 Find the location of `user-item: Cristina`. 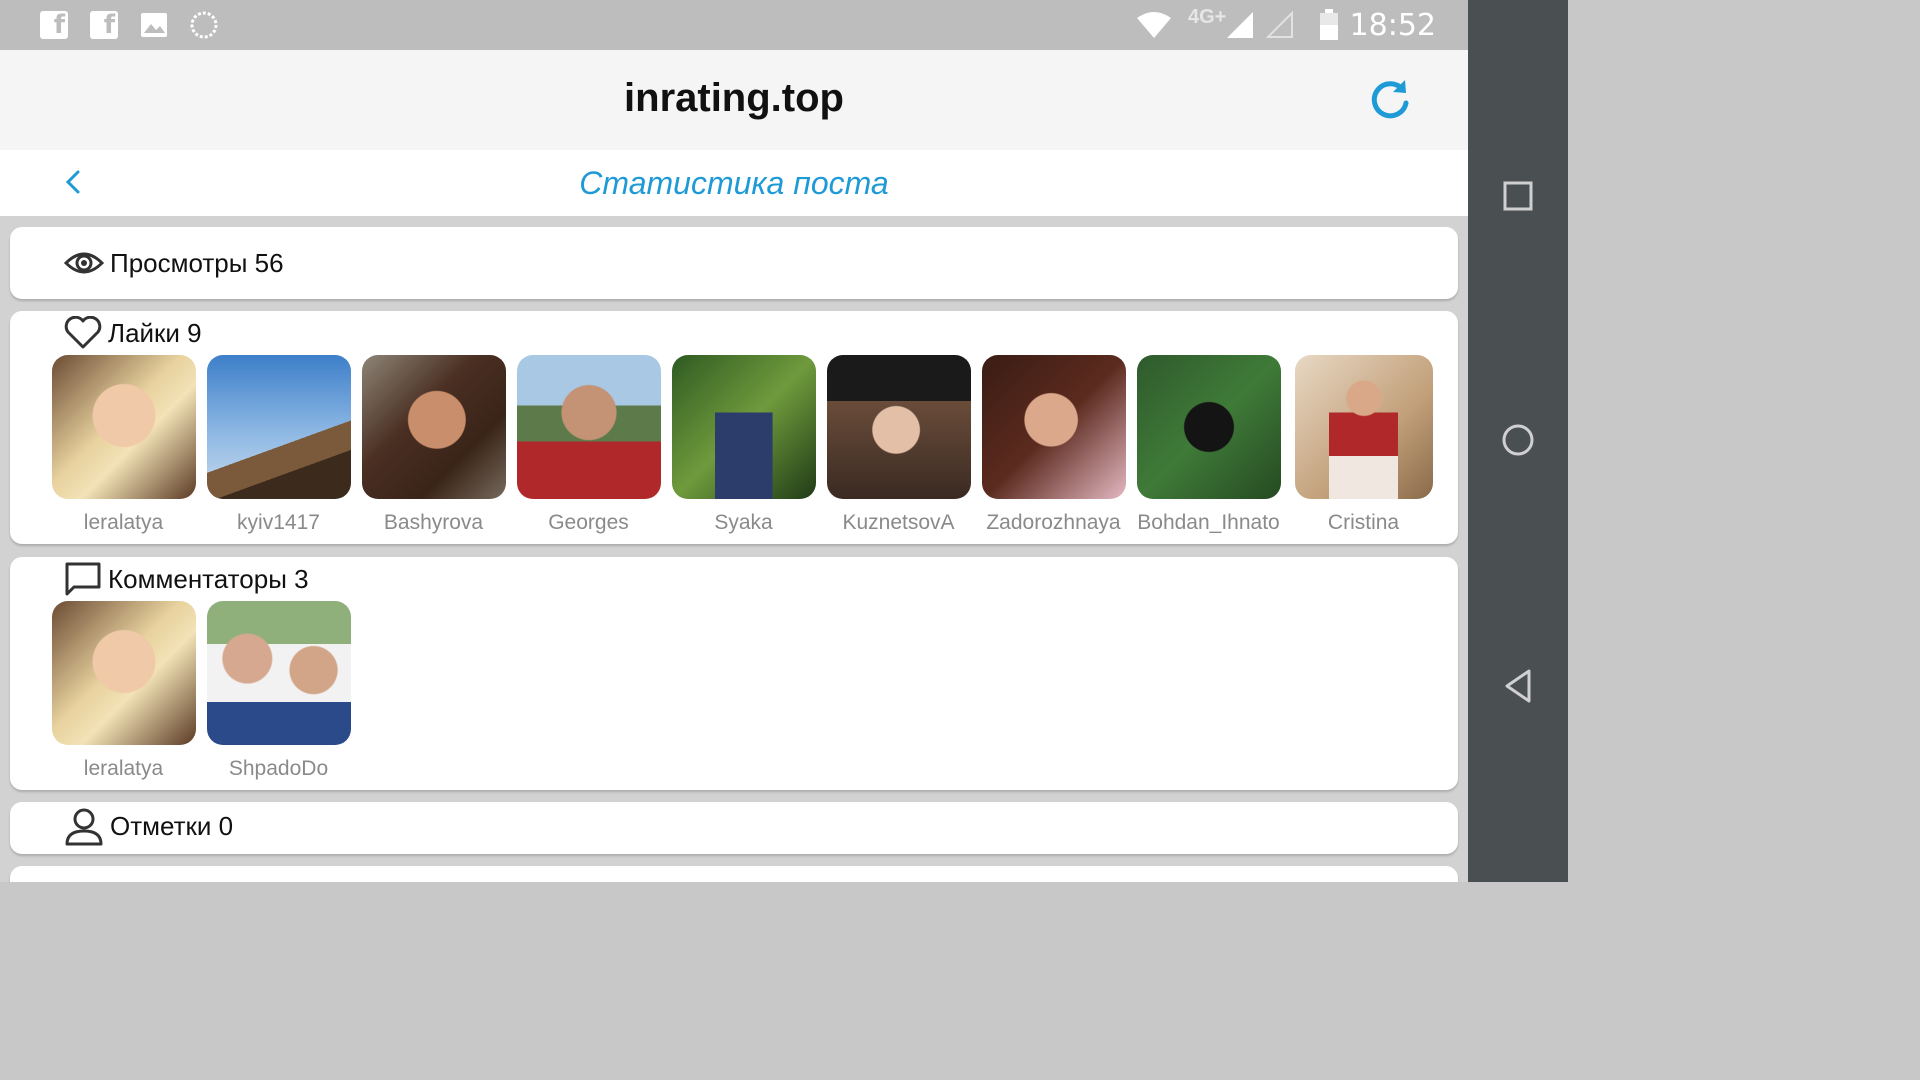

user-item: Cristina is located at coordinates (1363, 445).